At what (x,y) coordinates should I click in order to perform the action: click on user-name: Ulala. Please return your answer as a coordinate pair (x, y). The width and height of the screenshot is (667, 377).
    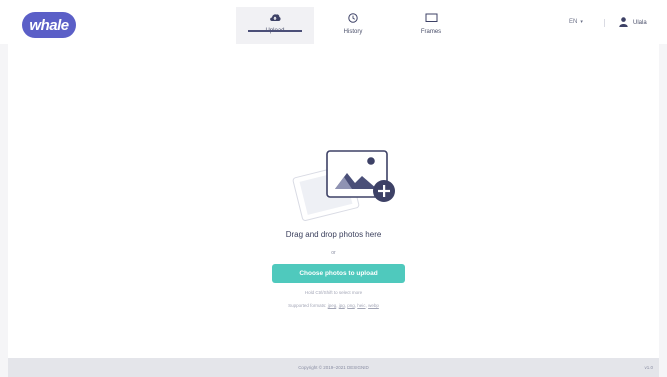
    Looking at the image, I should click on (640, 23).